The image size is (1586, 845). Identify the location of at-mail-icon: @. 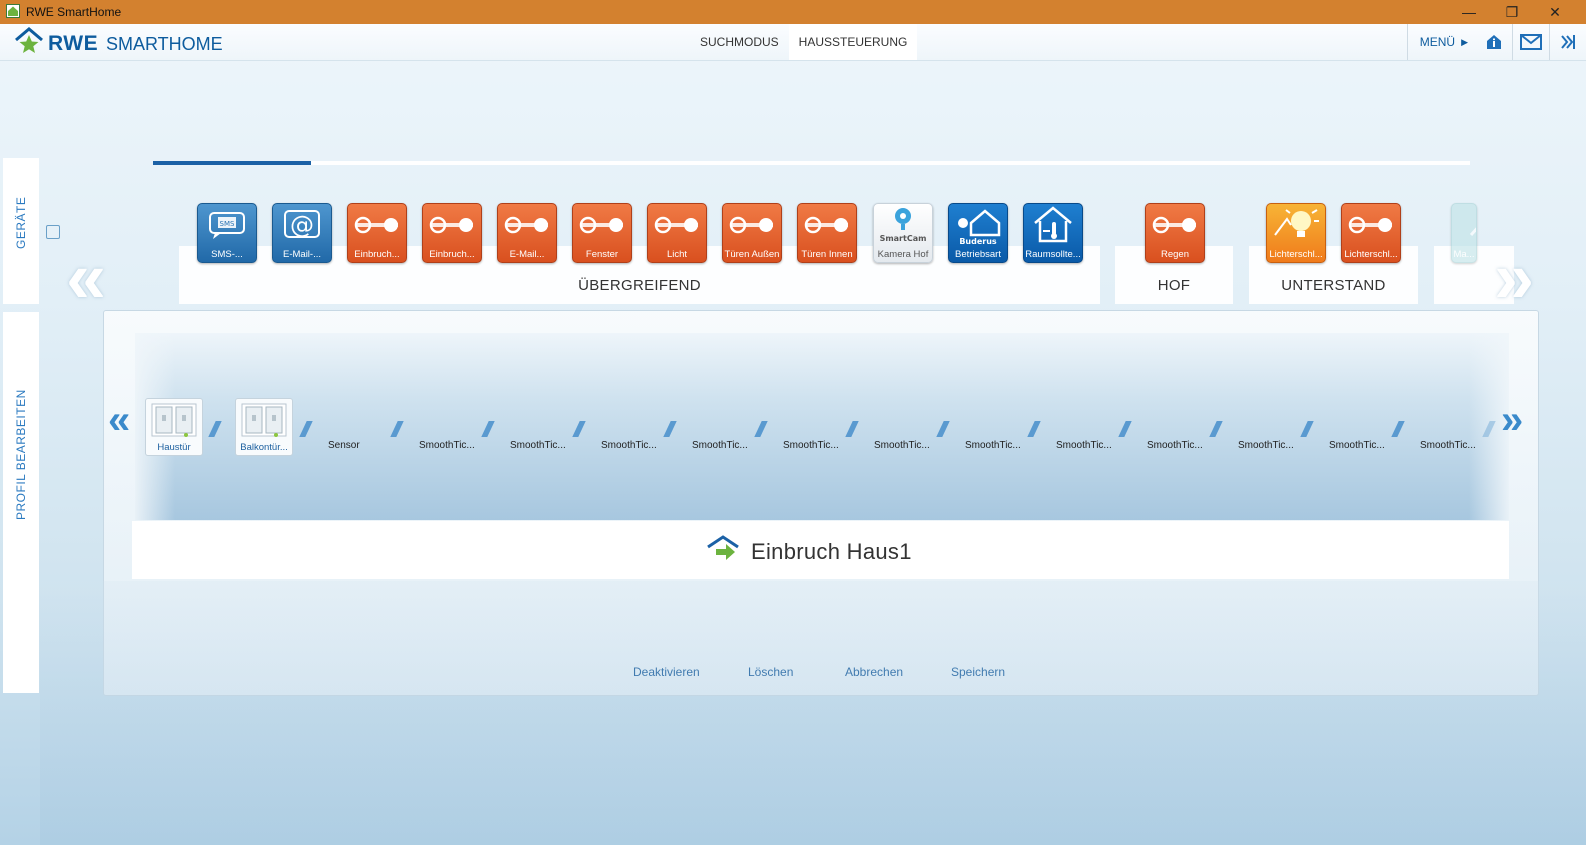
(302, 225).